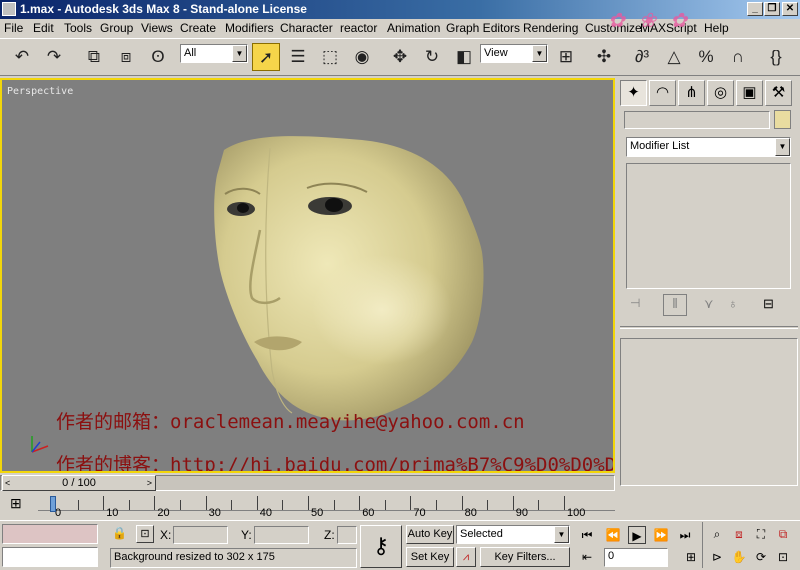 The image size is (800, 570). I want to click on auto-key-button: Auto Key, so click(430, 534).